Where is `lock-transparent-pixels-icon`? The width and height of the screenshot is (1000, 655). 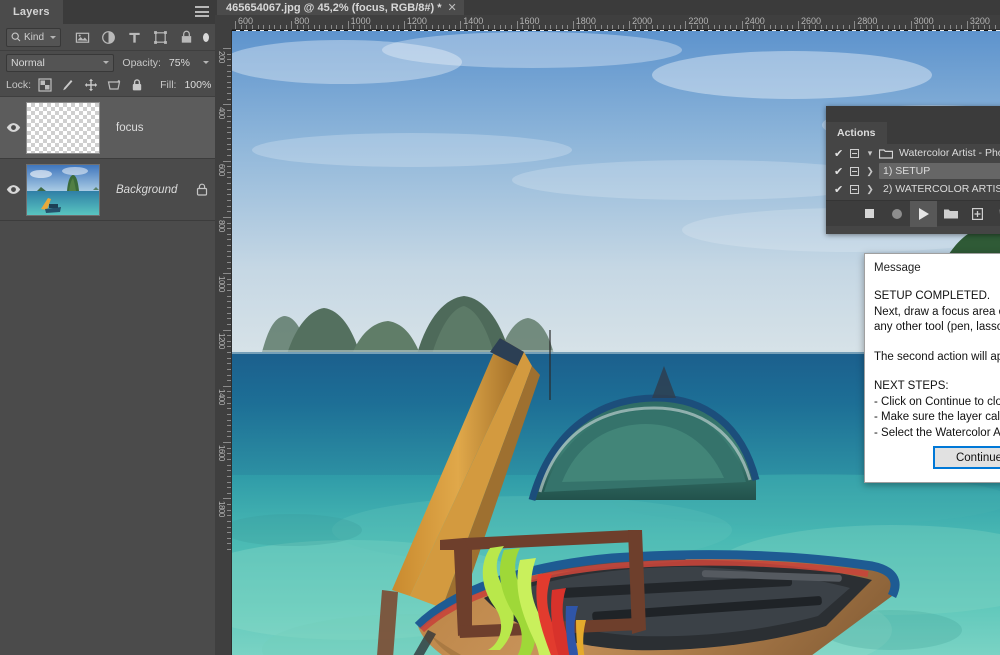
lock-transparent-pixels-icon is located at coordinates (45, 85).